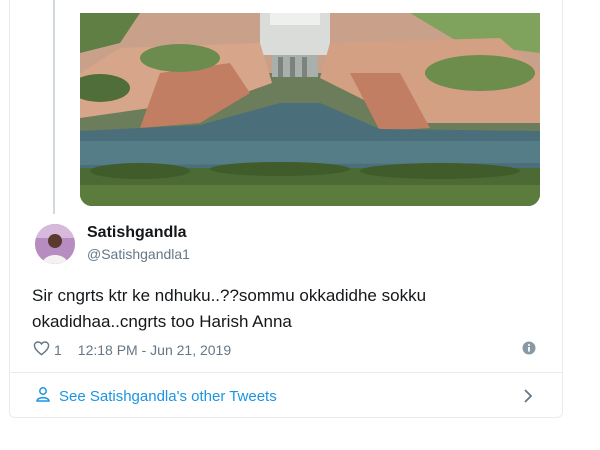 This screenshot has width=600, height=450. I want to click on tweet-meta-row: 1 12:18 PM - Jun 21, 2019, so click(132, 349).